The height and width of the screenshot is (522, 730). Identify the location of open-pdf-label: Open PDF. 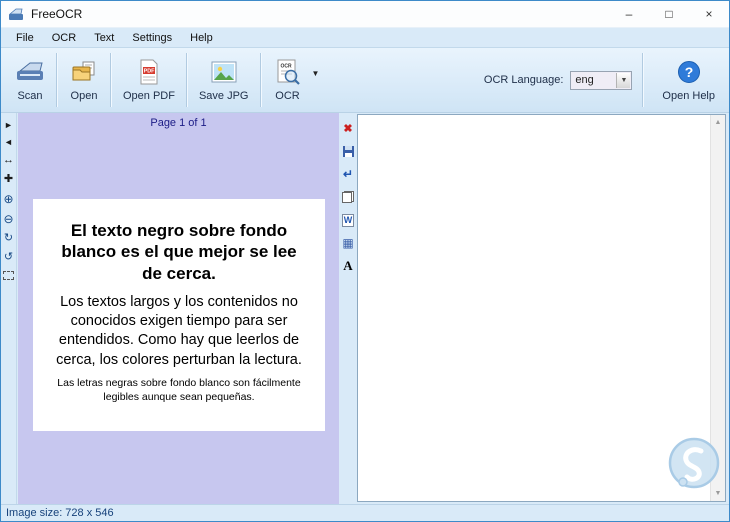
(149, 96).